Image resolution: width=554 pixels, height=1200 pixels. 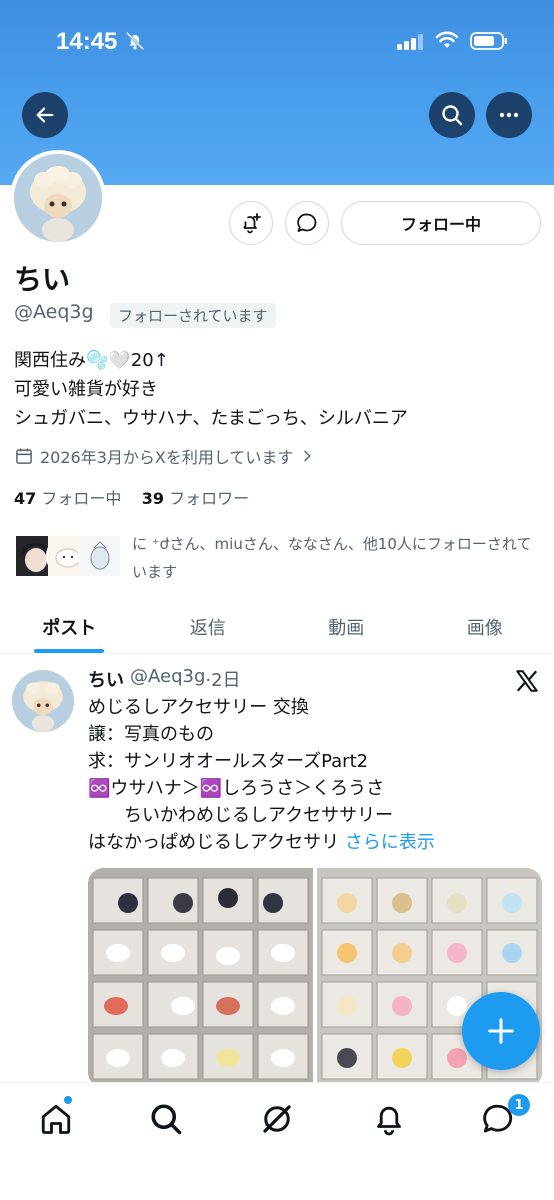 What do you see at coordinates (527, 681) in the screenshot?
I see `x-logo-icon` at bounding box center [527, 681].